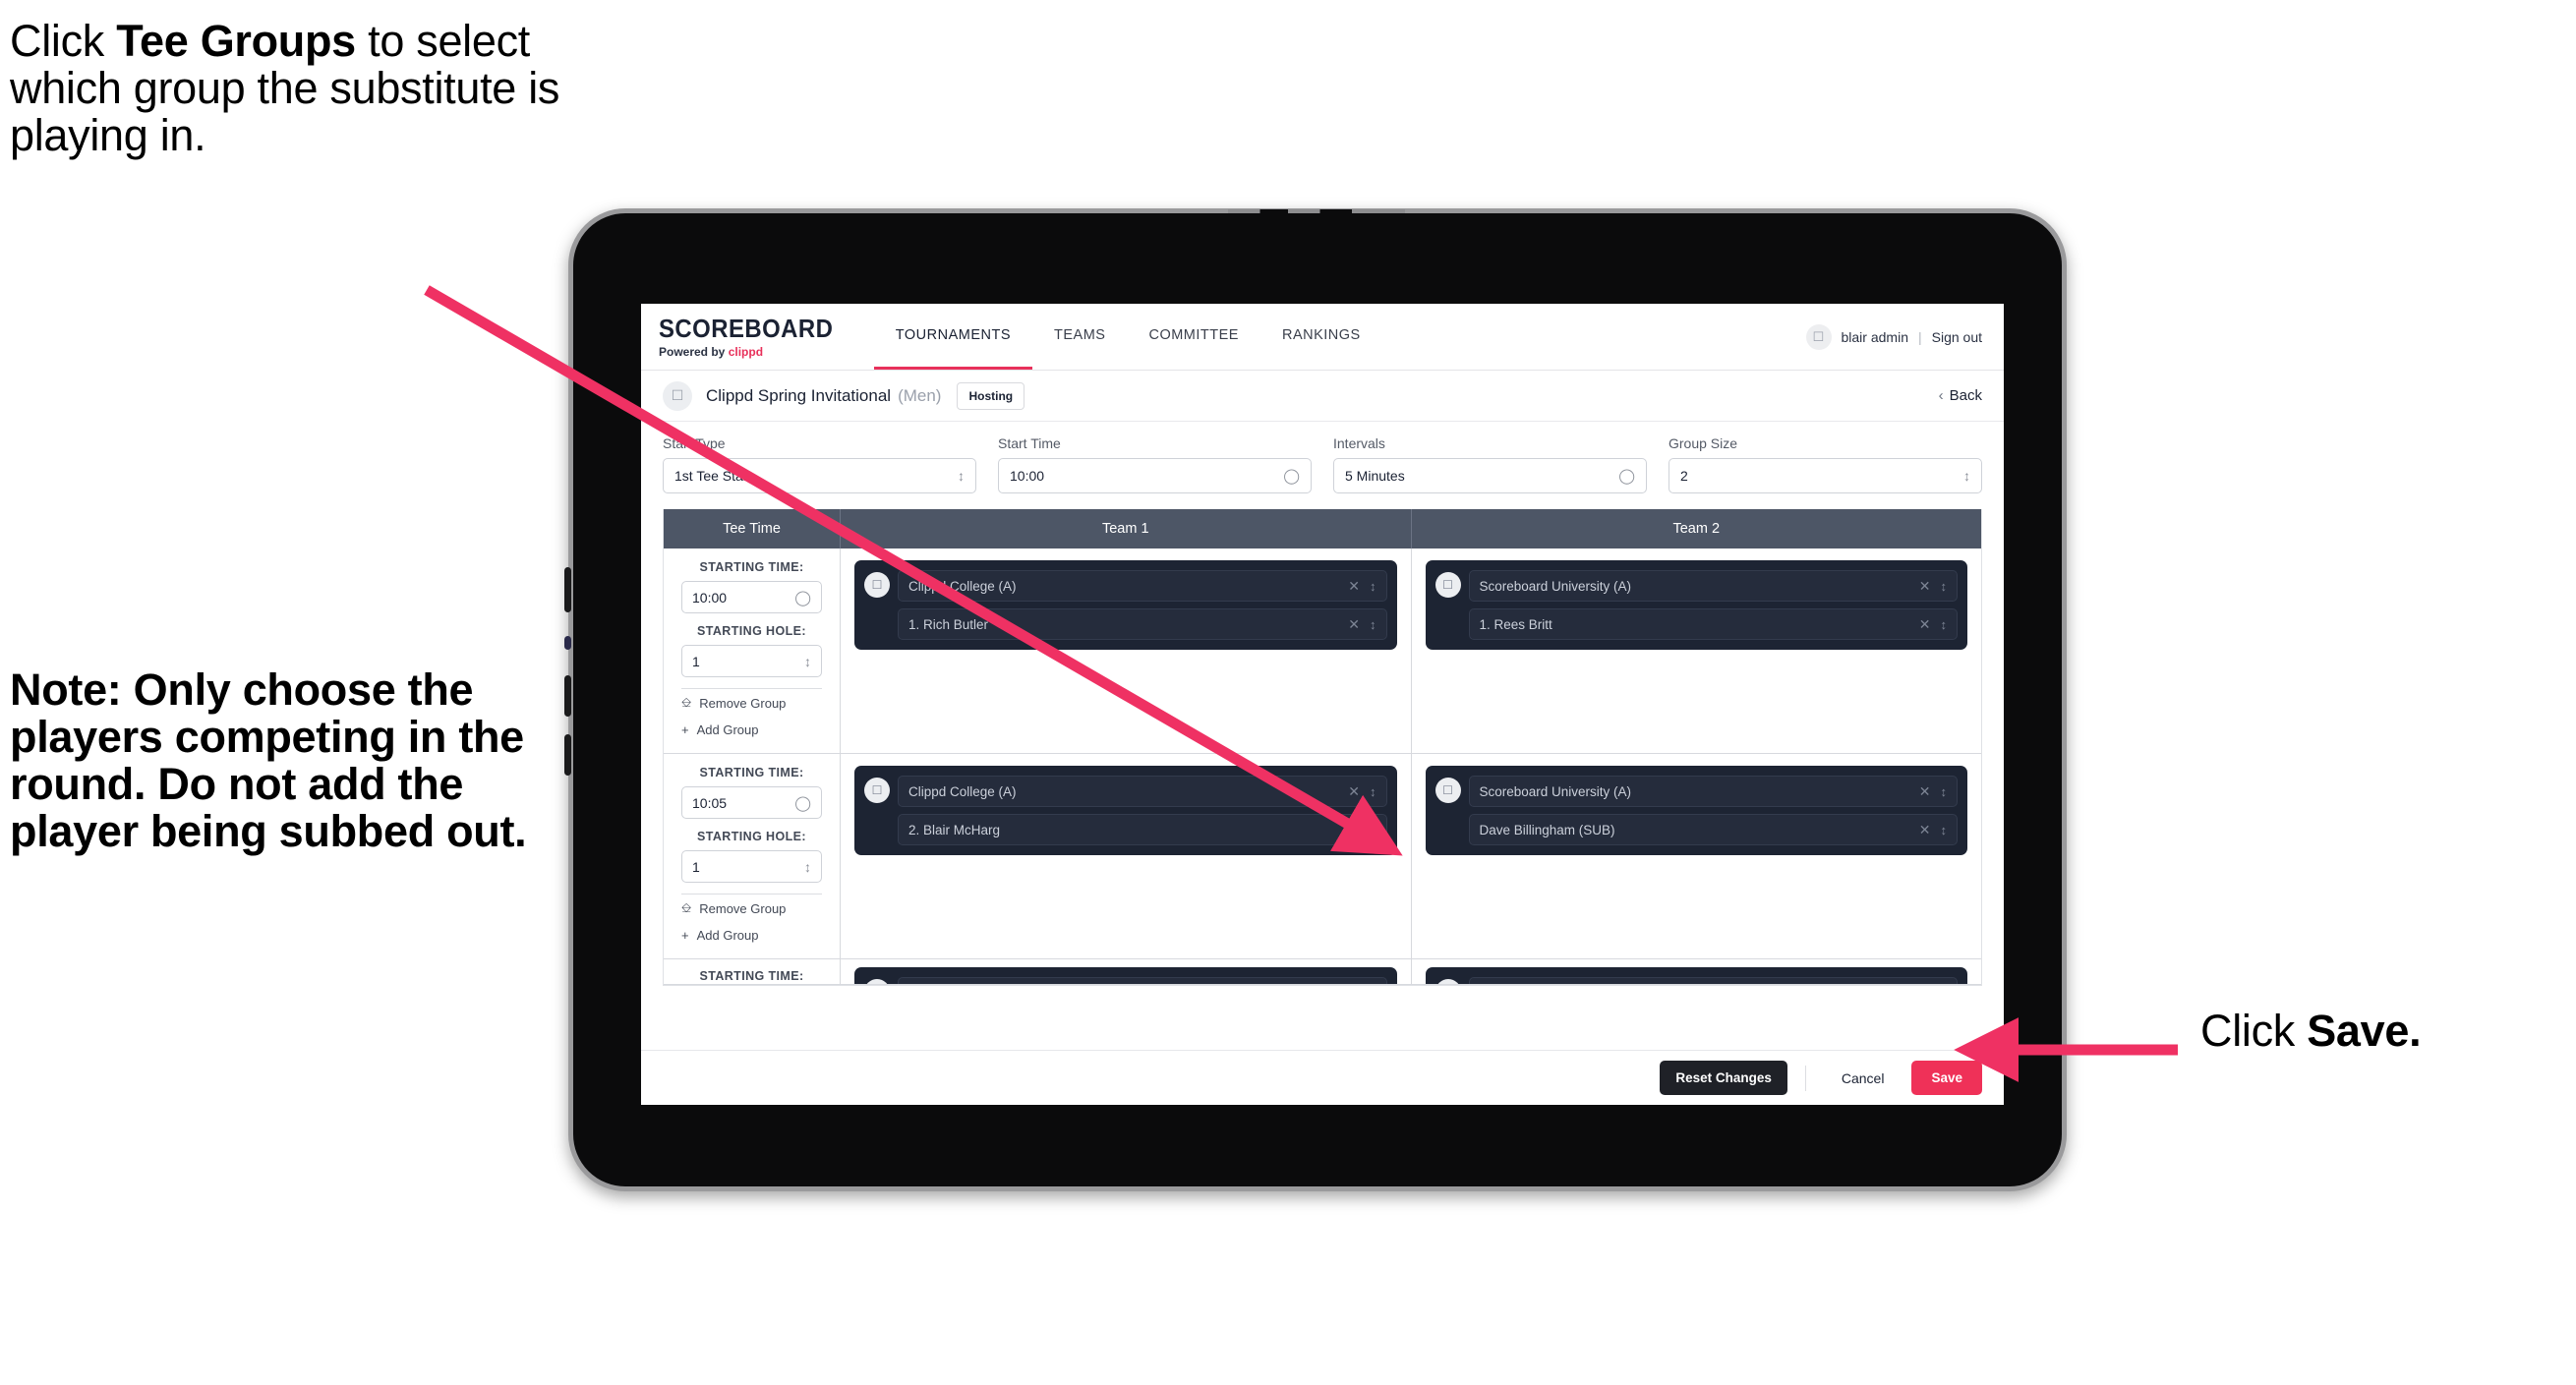 This screenshot has height=1385, width=2576. What do you see at coordinates (1027, 476) in the screenshot?
I see `start-time-value: 10:00` at bounding box center [1027, 476].